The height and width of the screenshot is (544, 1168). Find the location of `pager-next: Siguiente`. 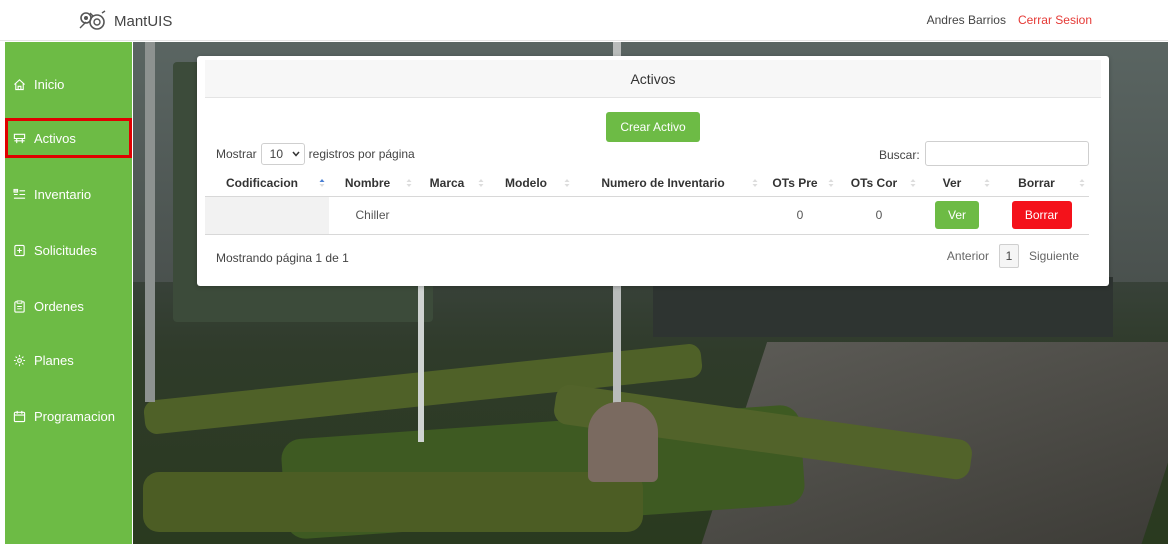

pager-next: Siguiente is located at coordinates (1054, 256).